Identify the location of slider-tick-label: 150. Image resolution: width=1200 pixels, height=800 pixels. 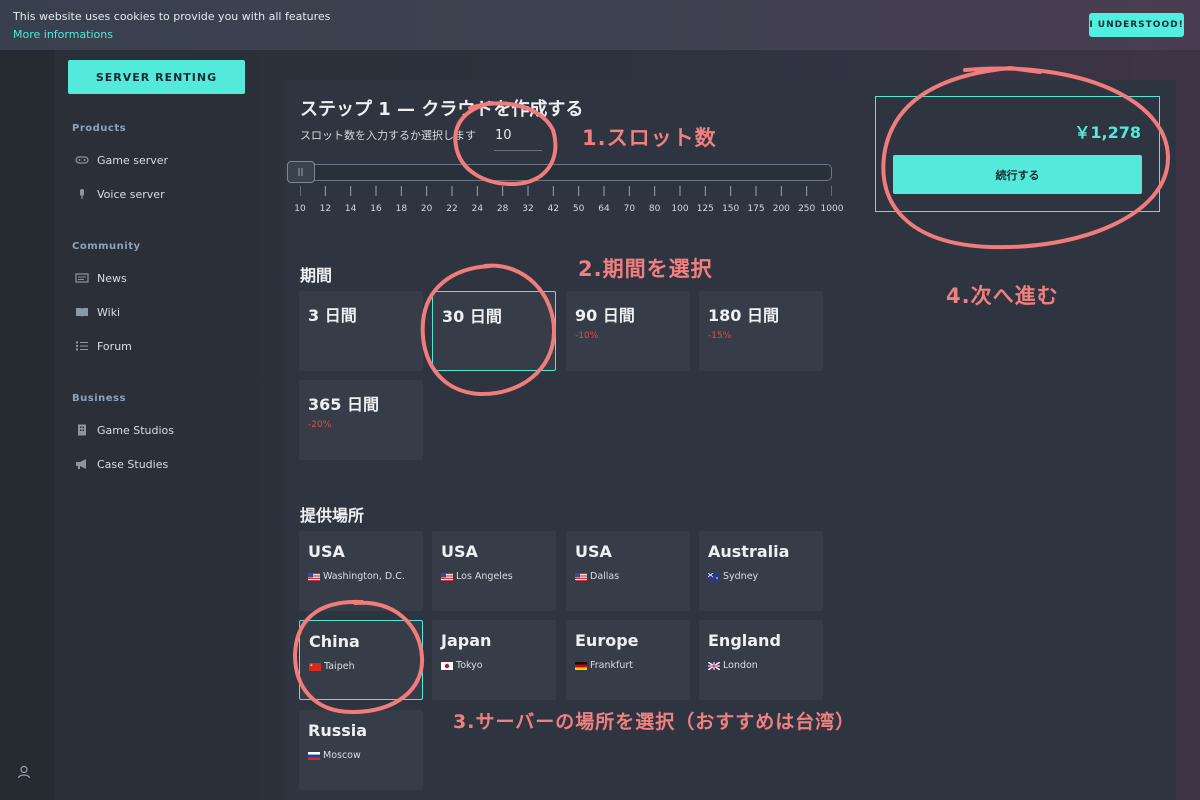
(731, 209).